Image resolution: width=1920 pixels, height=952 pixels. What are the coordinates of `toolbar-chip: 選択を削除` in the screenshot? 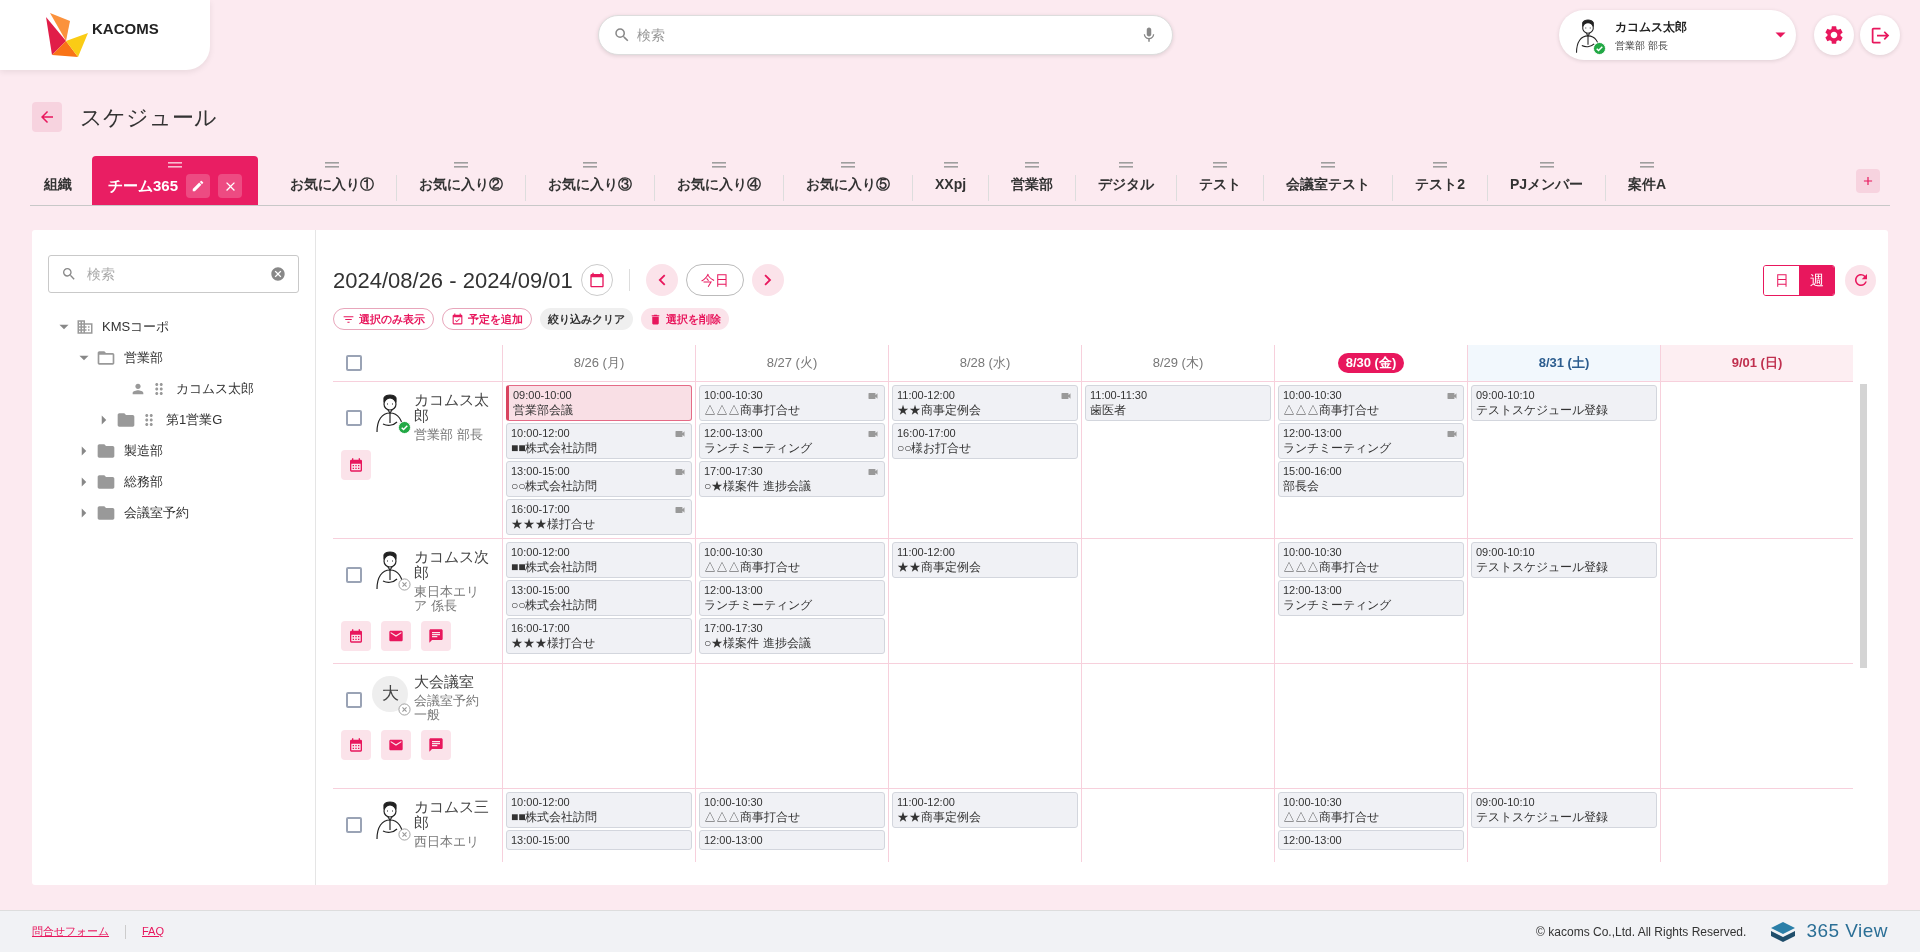 It's located at (685, 319).